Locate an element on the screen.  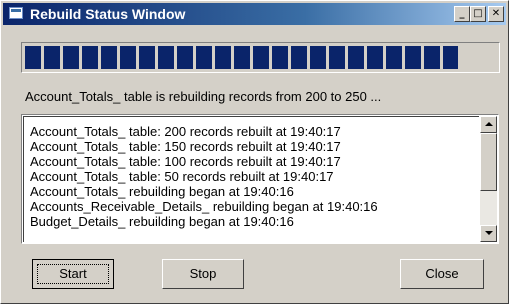
focus-rectangle is located at coordinates (73, 274).